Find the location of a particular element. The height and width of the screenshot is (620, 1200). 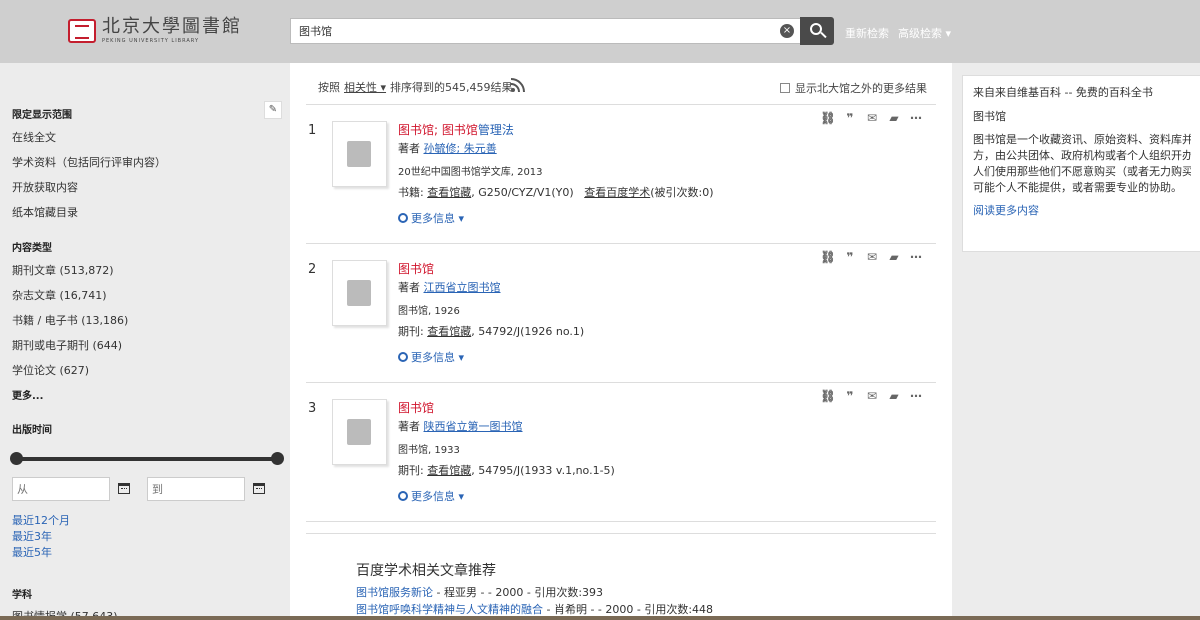

result-author: 著者 陕西省立第一图书馆 is located at coordinates (460, 426).